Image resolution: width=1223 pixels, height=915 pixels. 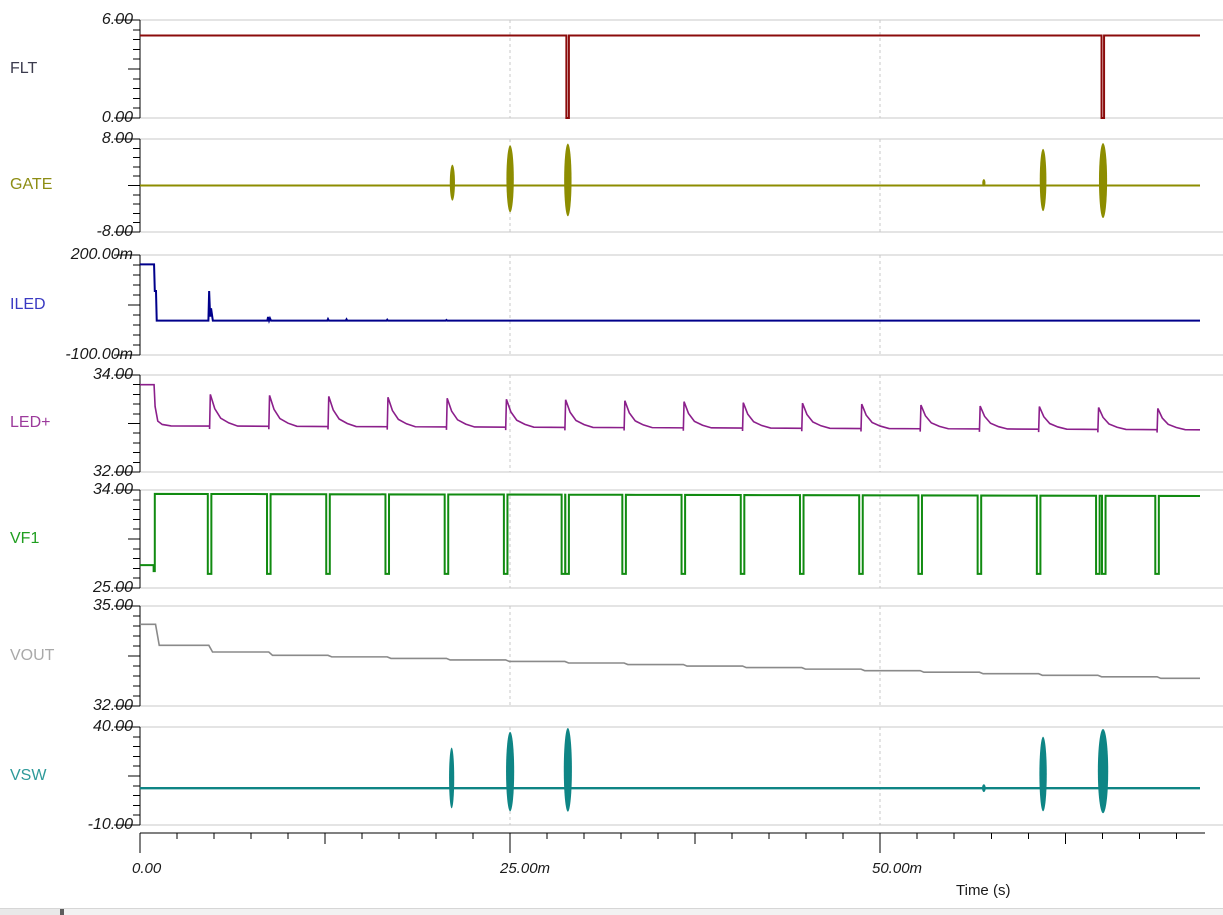 What do you see at coordinates (672, 842) in the screenshot?
I see `time-axis` at bounding box center [672, 842].